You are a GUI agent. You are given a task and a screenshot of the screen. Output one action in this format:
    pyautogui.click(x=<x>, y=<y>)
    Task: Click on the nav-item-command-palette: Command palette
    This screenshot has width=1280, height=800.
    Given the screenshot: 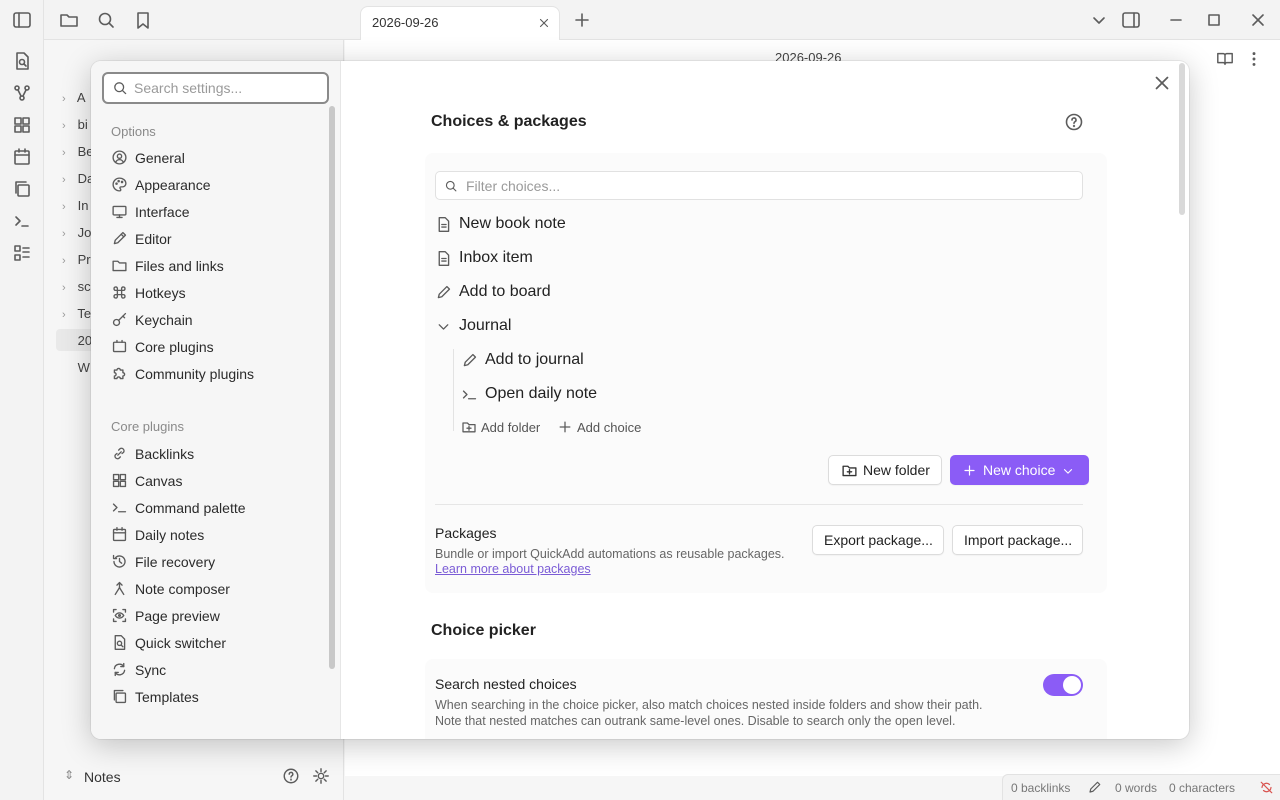 What is the action you would take?
    pyautogui.click(x=217, y=508)
    